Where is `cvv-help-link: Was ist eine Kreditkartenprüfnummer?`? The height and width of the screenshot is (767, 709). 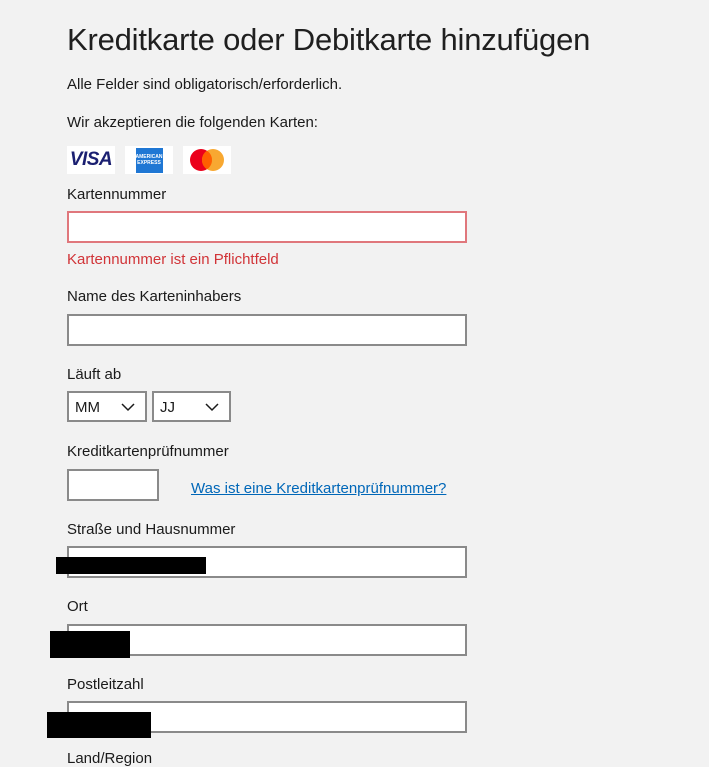
cvv-help-link: Was ist eine Kreditkartenprüfnummer? is located at coordinates (318, 488).